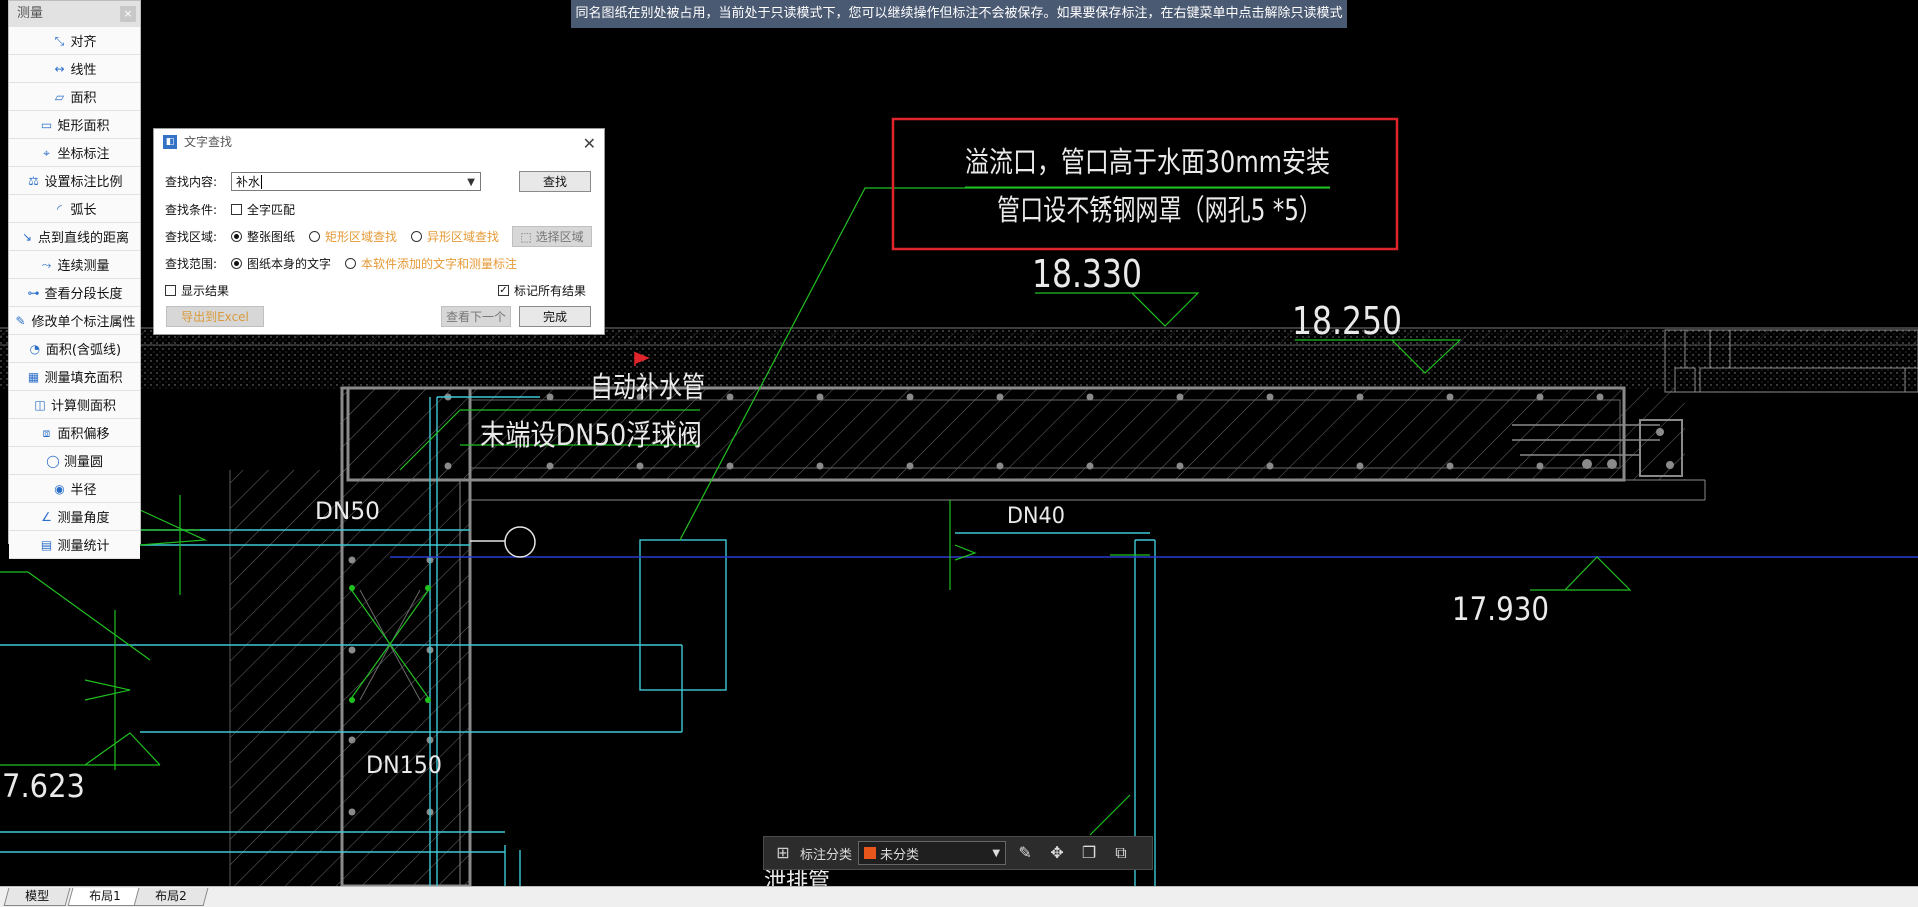  What do you see at coordinates (43, 786) in the screenshot?
I see `elevation-7623: 7.623` at bounding box center [43, 786].